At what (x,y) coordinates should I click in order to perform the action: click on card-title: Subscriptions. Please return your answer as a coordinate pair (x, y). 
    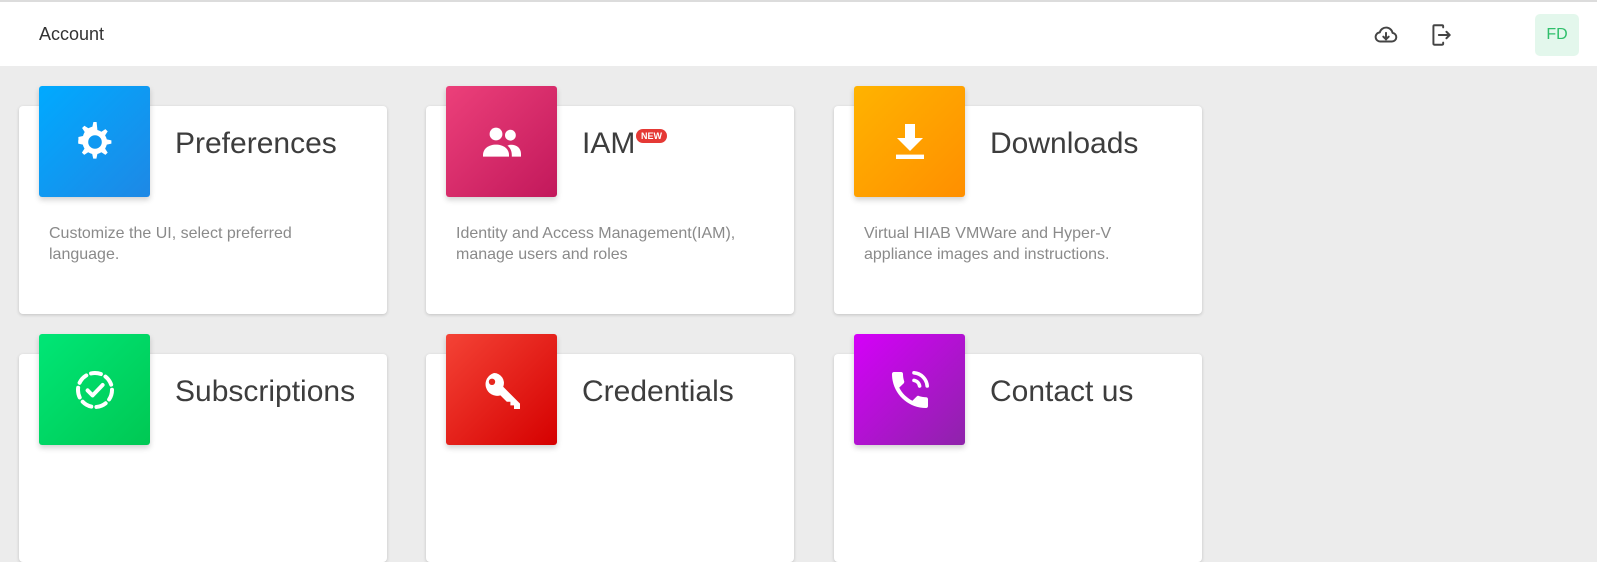
    Looking at the image, I should click on (265, 391).